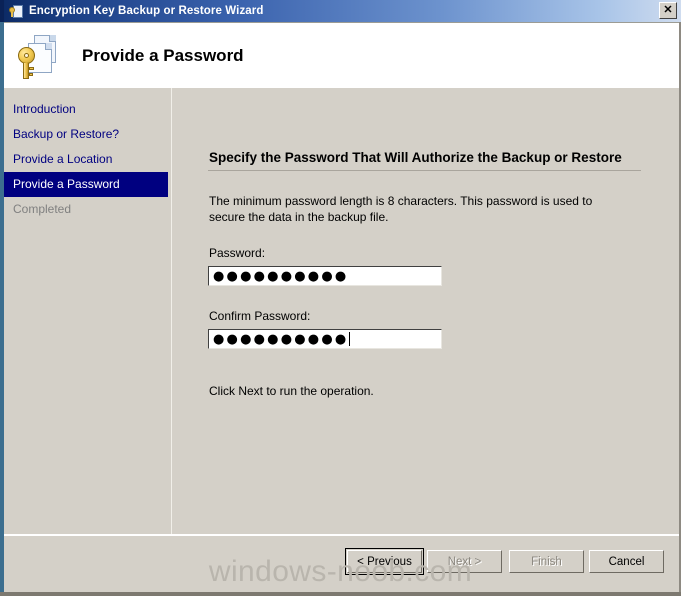  Describe the element at coordinates (340, 594) in the screenshot. I see `window-frame-bottom` at that location.